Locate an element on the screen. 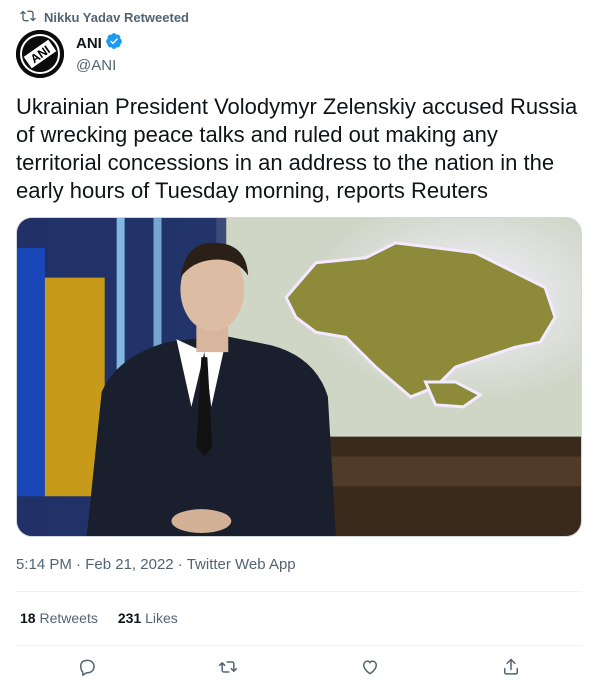  likes-stat: 231 Likes is located at coordinates (148, 618).